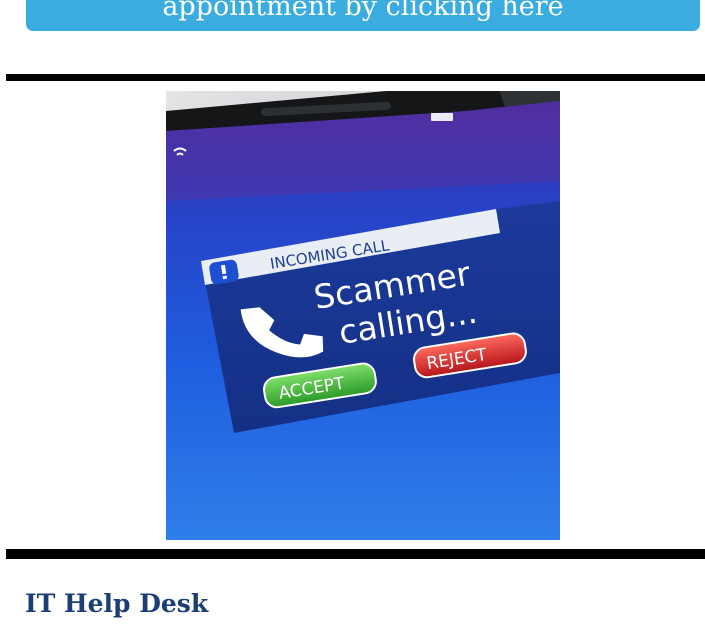 This screenshot has width=705, height=625. Describe the element at coordinates (224, 272) in the screenshot. I see `alert-icon` at that location.